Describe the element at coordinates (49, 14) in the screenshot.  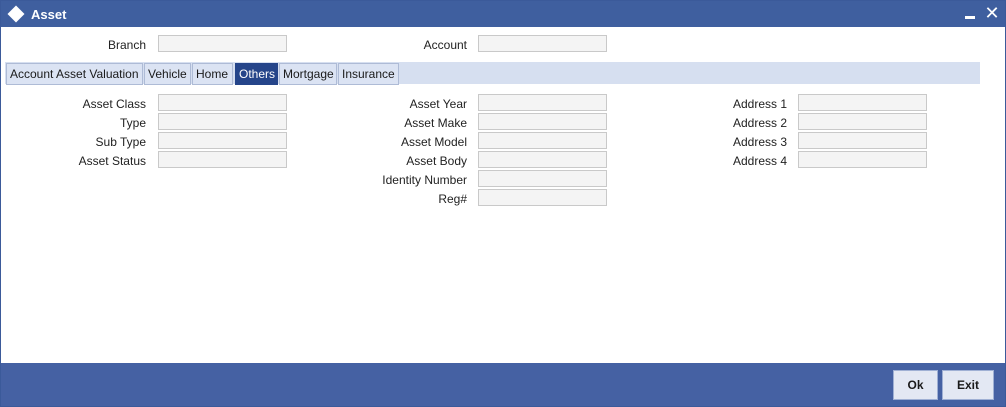
I see `window-title: Asset` at that location.